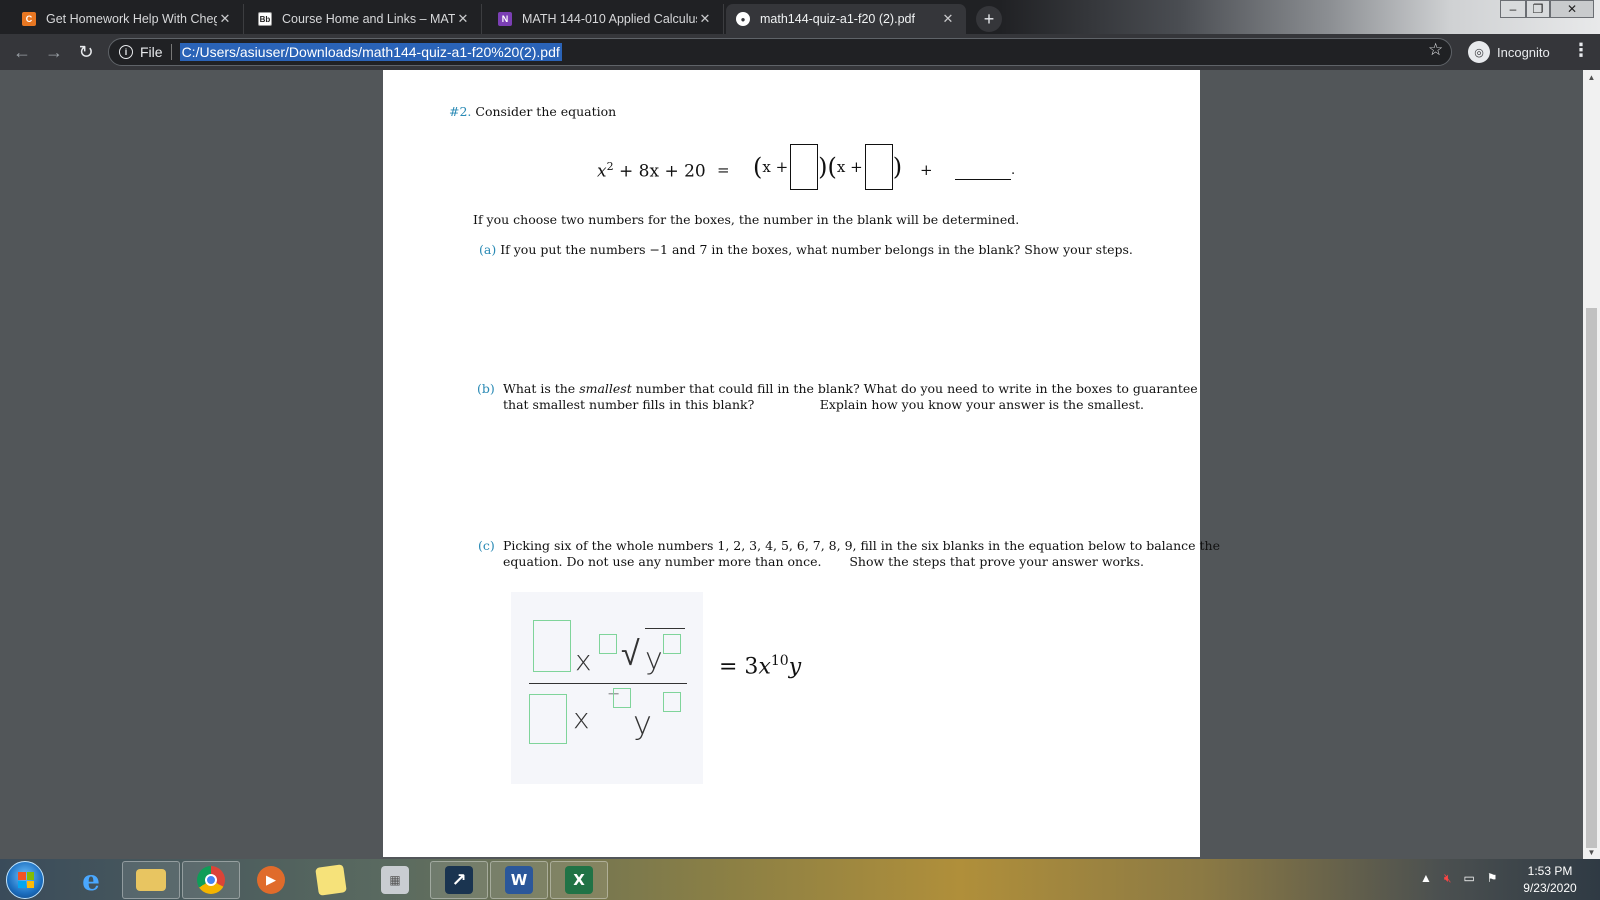 This screenshot has width=1600, height=900. Describe the element at coordinates (546, 111) in the screenshot. I see `question-intro: Consider the equation` at that location.